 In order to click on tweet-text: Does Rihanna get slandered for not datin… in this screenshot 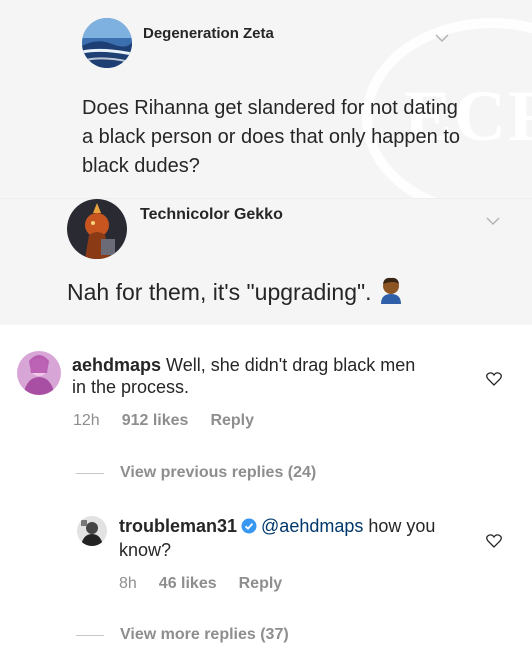, I will do `click(271, 137)`.